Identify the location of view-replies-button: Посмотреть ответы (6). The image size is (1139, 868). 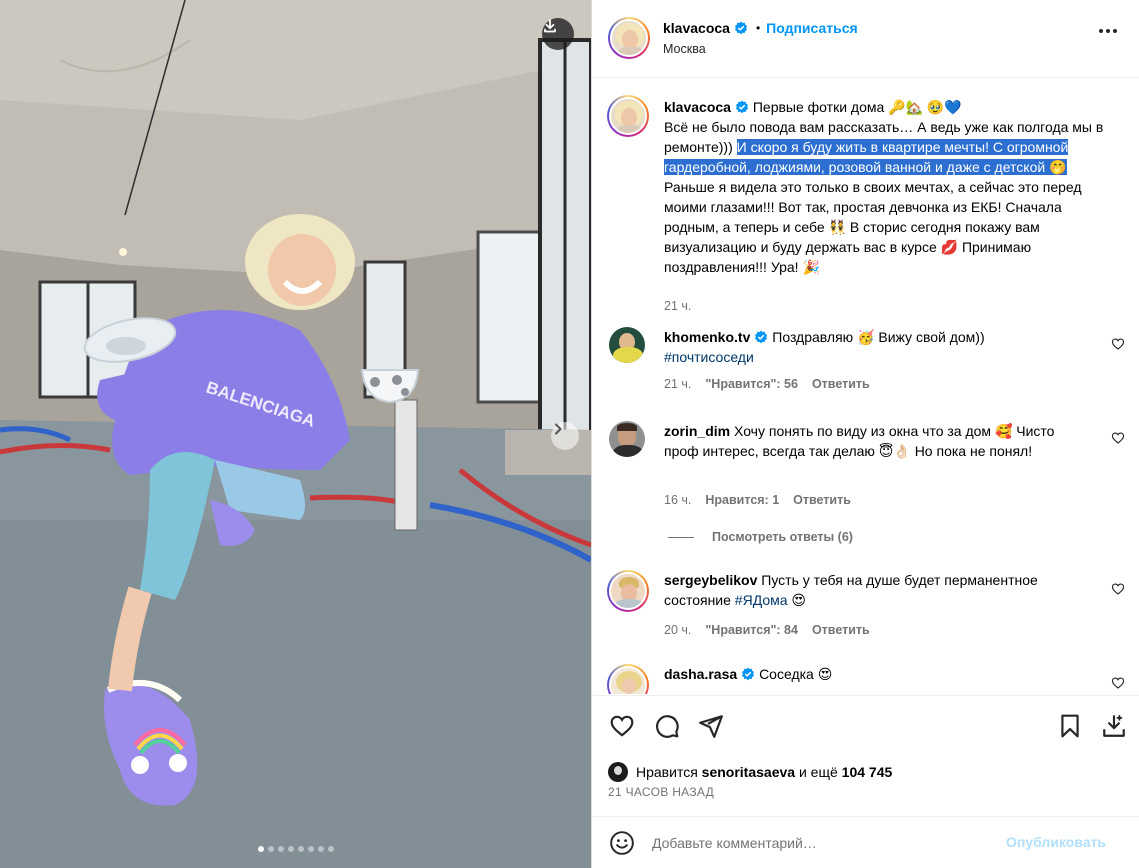
(760, 537).